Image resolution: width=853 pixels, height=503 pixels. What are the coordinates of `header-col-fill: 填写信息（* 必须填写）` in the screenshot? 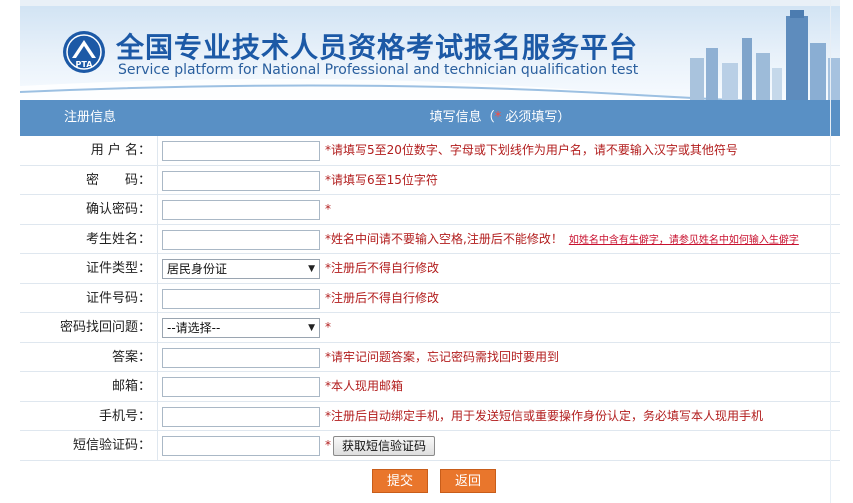 It's located at (500, 118).